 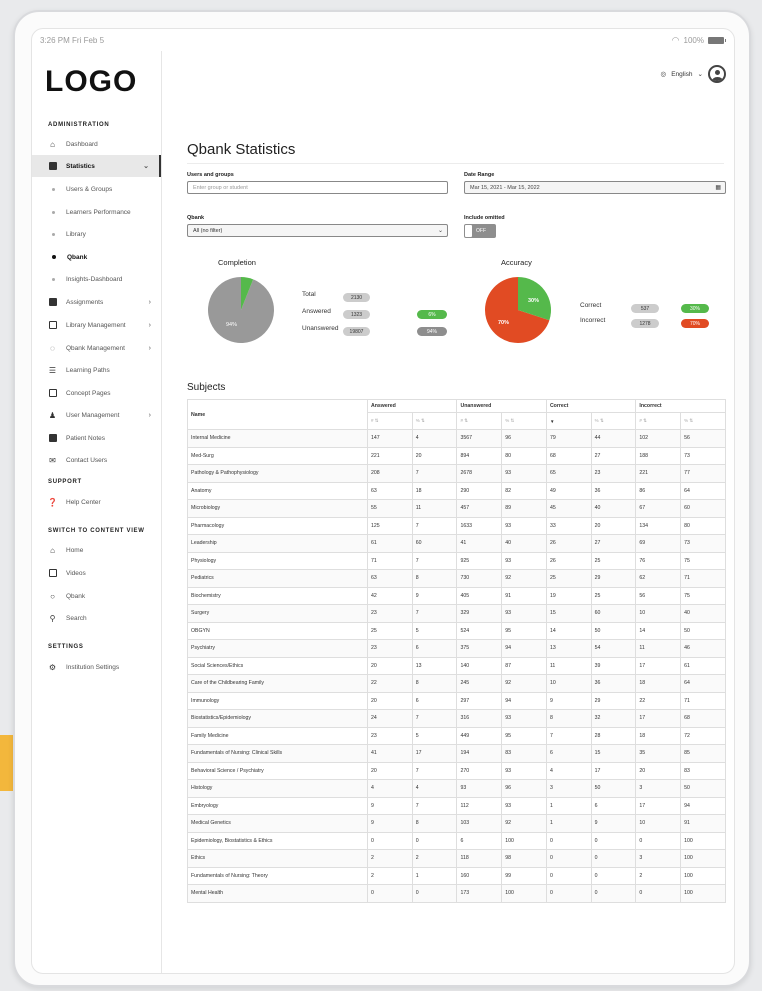 I want to click on sidebar-item-statistics: Statistics ⌄, so click(x=96, y=166).